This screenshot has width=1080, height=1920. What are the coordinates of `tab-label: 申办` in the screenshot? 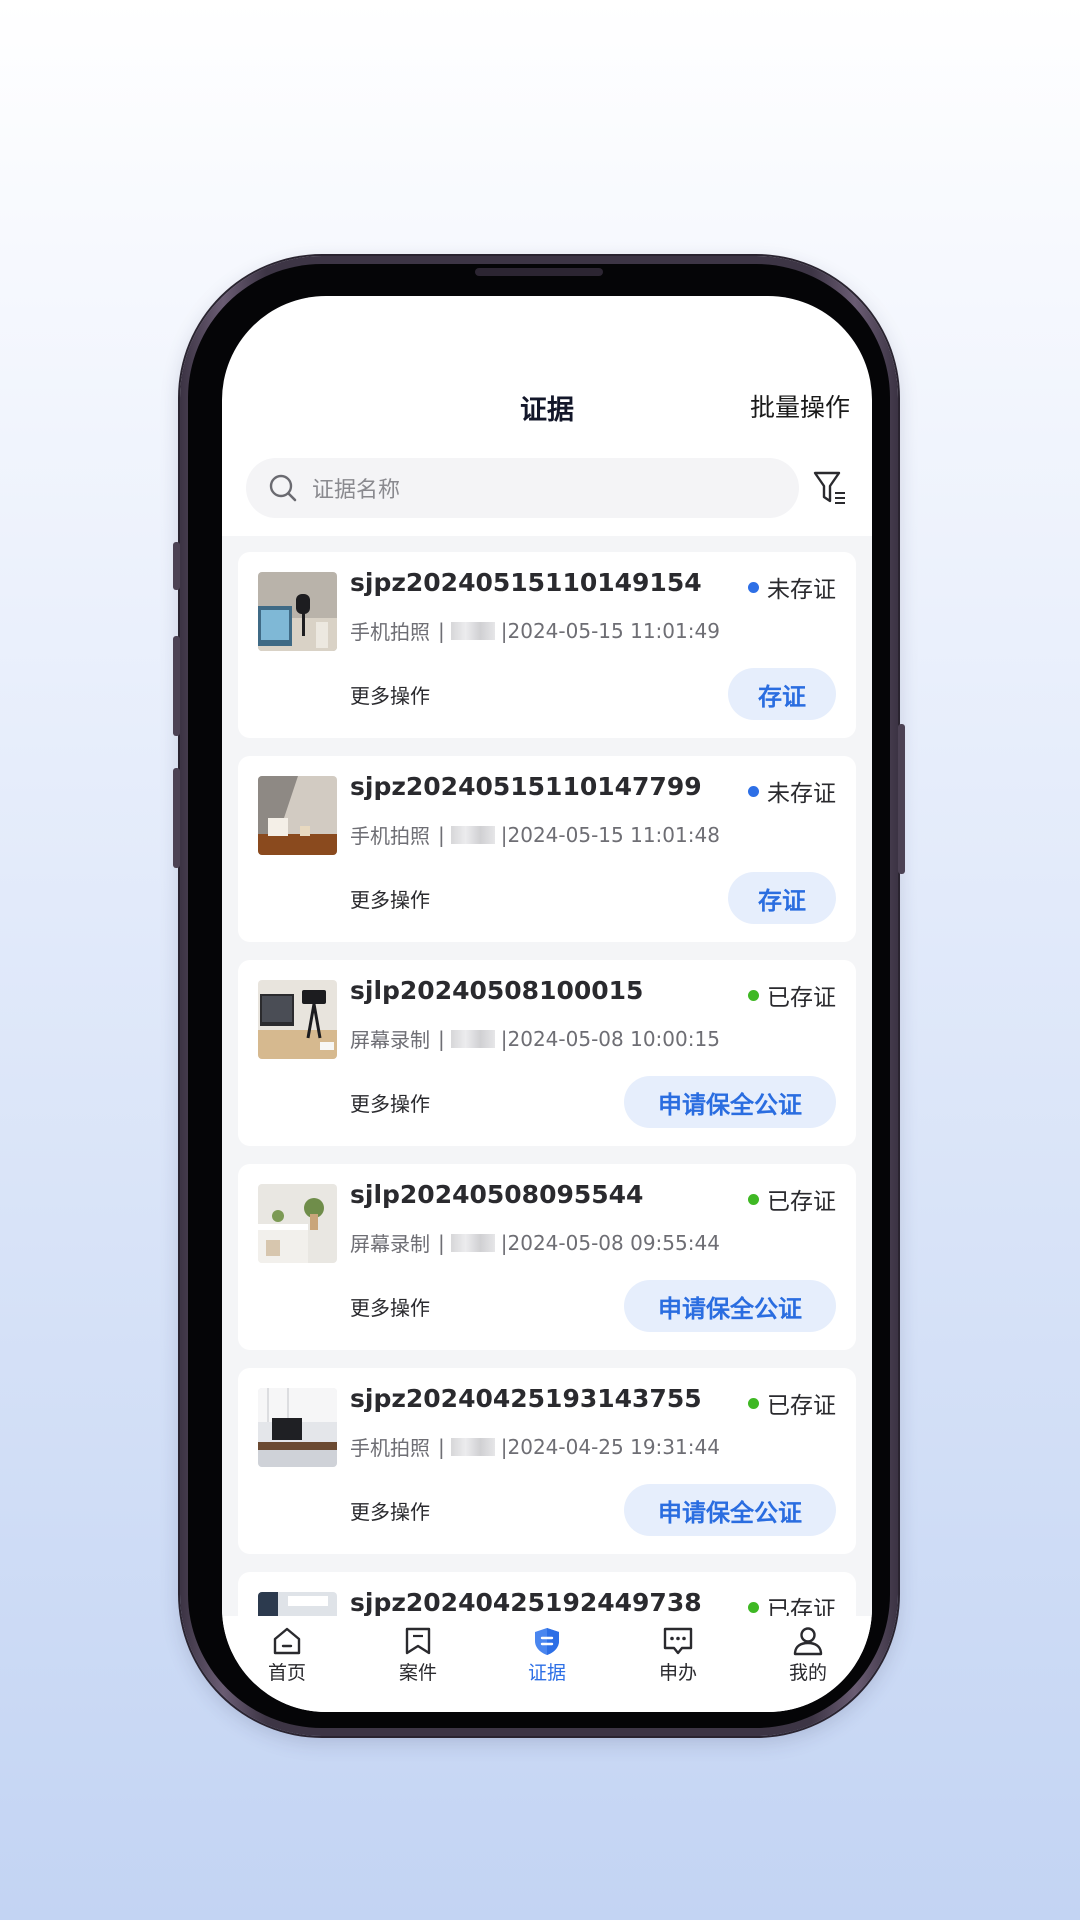 It's located at (677, 1673).